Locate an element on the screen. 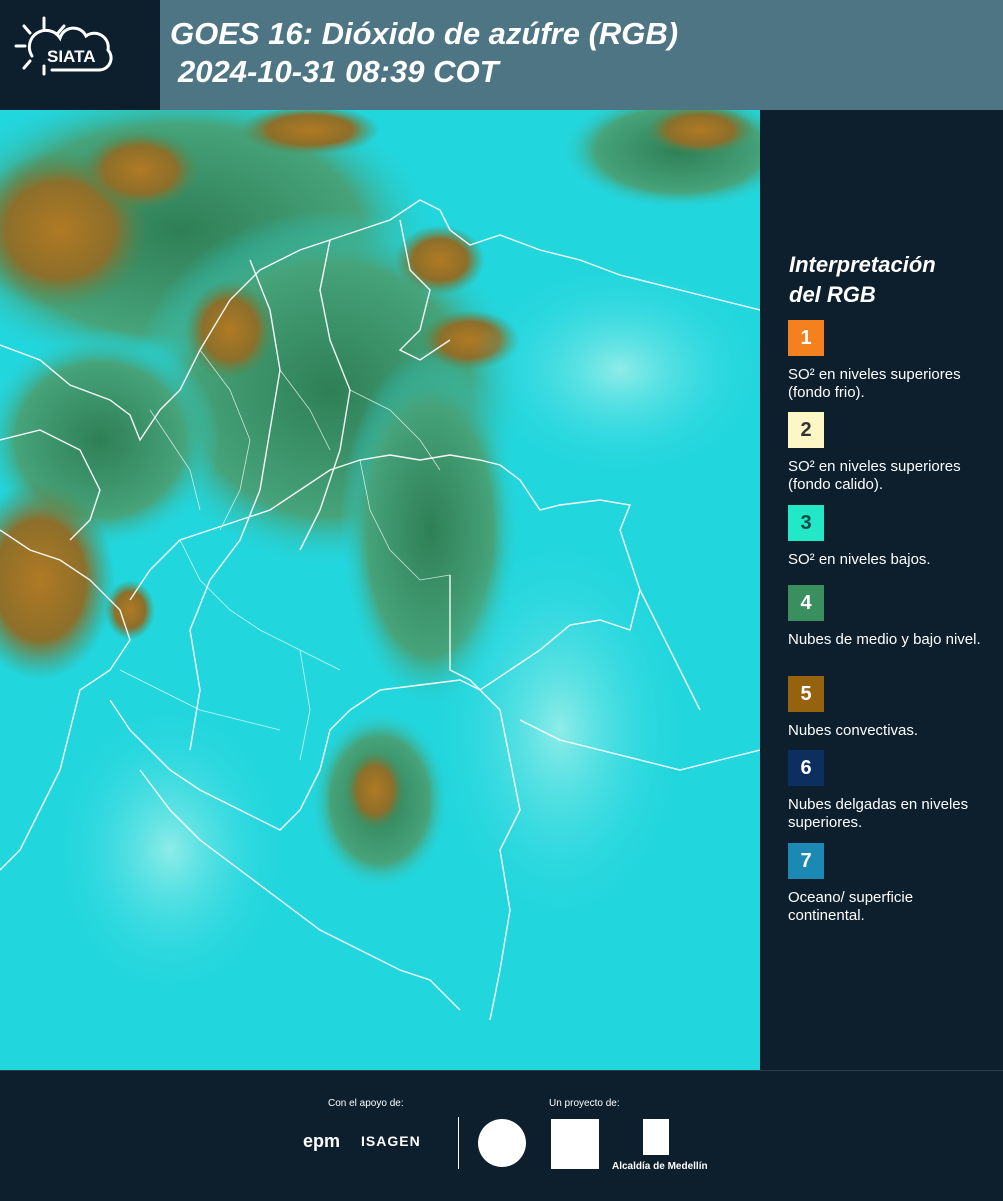  legend-swatch: 7 is located at coordinates (806, 861).